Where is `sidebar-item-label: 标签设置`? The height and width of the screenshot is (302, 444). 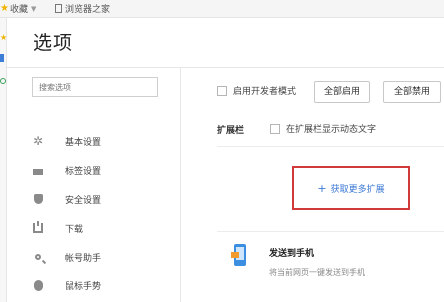 sidebar-item-label: 标签设置 is located at coordinates (83, 171).